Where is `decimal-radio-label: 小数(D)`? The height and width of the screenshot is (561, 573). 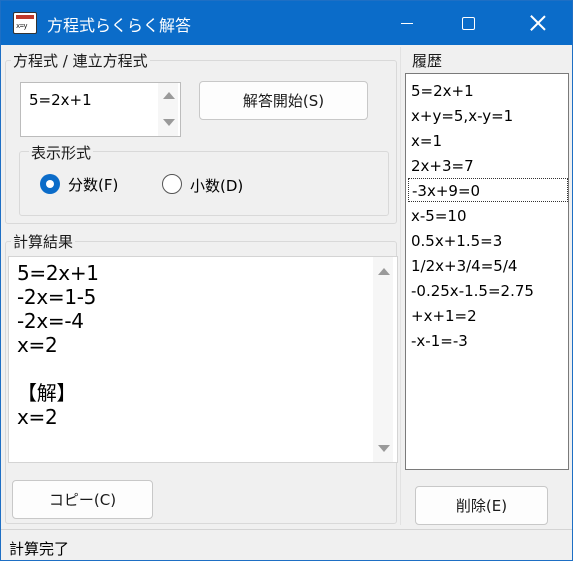
decimal-radio-label: 小数(D) is located at coordinates (216, 185).